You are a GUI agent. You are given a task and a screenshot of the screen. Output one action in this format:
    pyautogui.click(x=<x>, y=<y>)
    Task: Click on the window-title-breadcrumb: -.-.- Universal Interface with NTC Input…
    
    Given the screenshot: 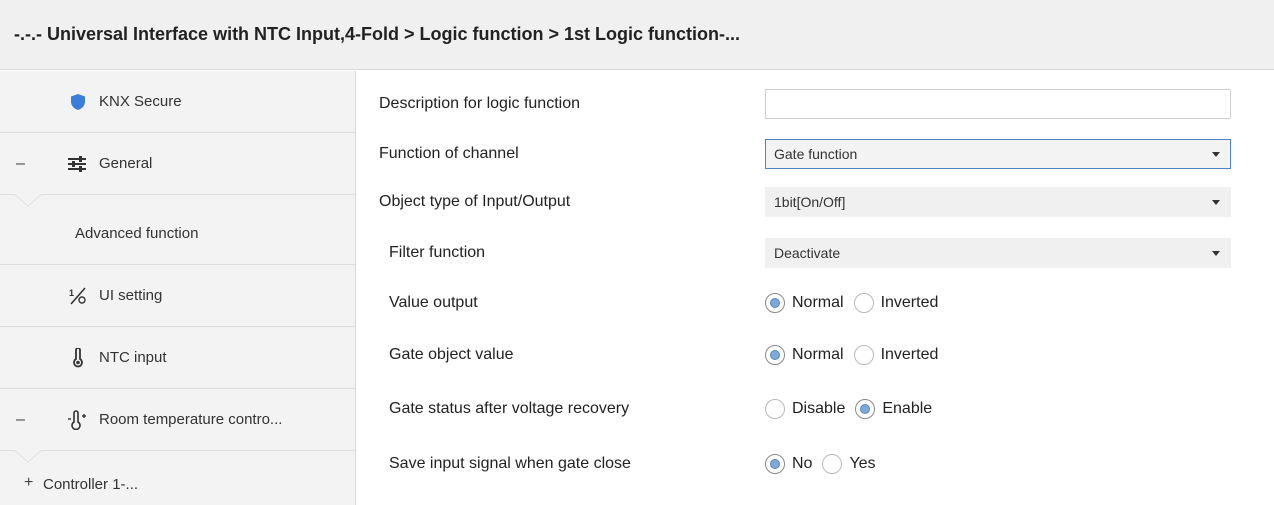 What is the action you would take?
    pyautogui.click(x=637, y=35)
    